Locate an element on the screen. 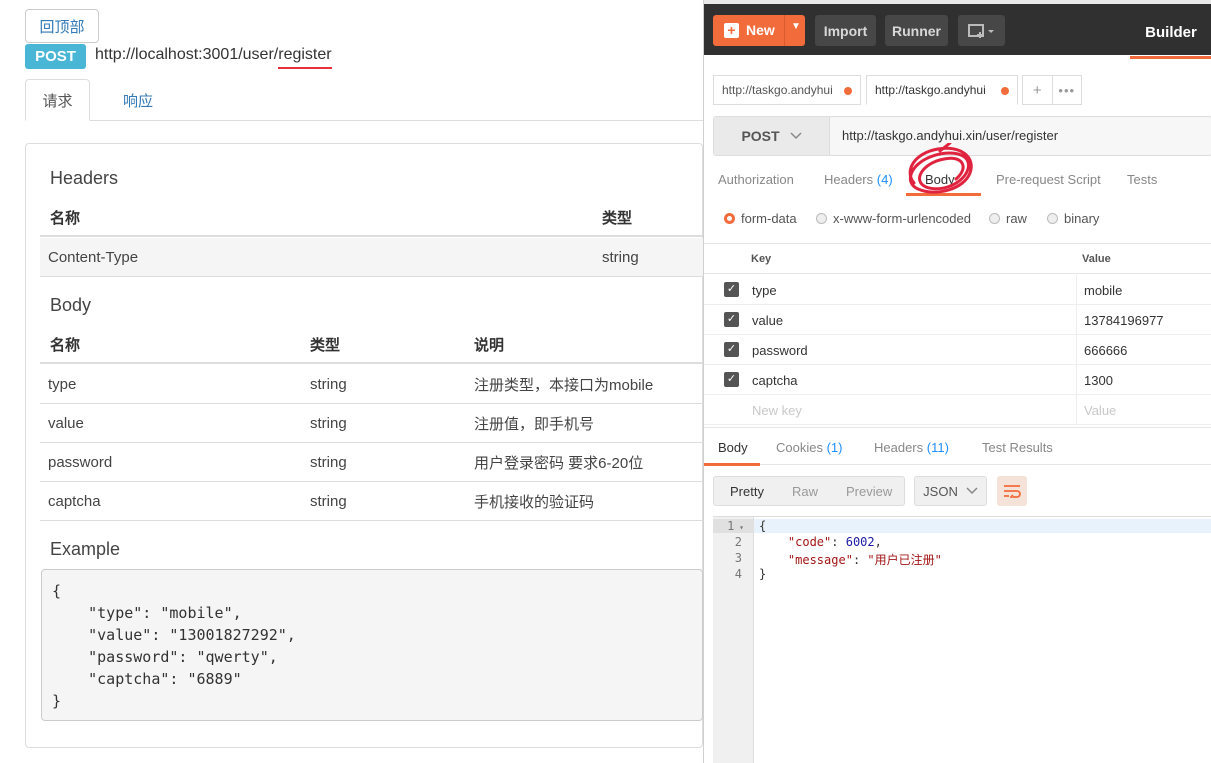 The image size is (1211, 763). mode-label: form-data is located at coordinates (769, 218).